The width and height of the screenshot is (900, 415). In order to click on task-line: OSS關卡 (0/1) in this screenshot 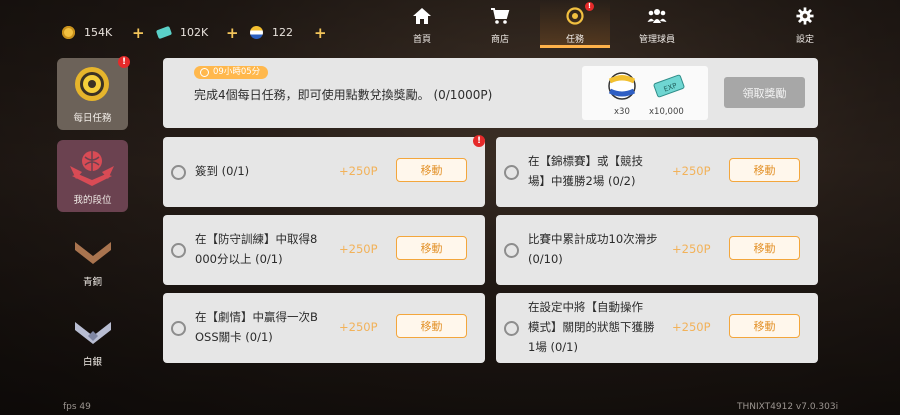, I will do `click(234, 337)`.